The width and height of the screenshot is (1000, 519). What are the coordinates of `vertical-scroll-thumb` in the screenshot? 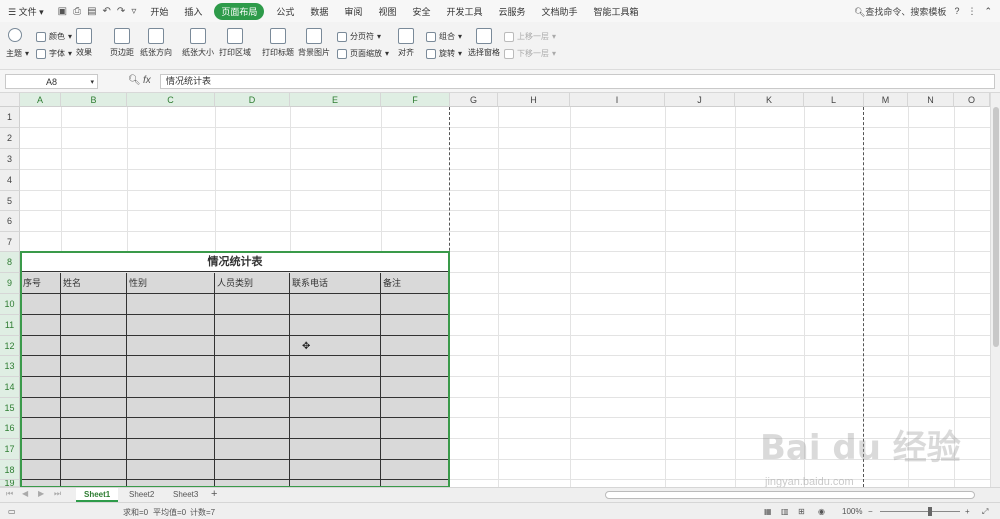 It's located at (996, 227).